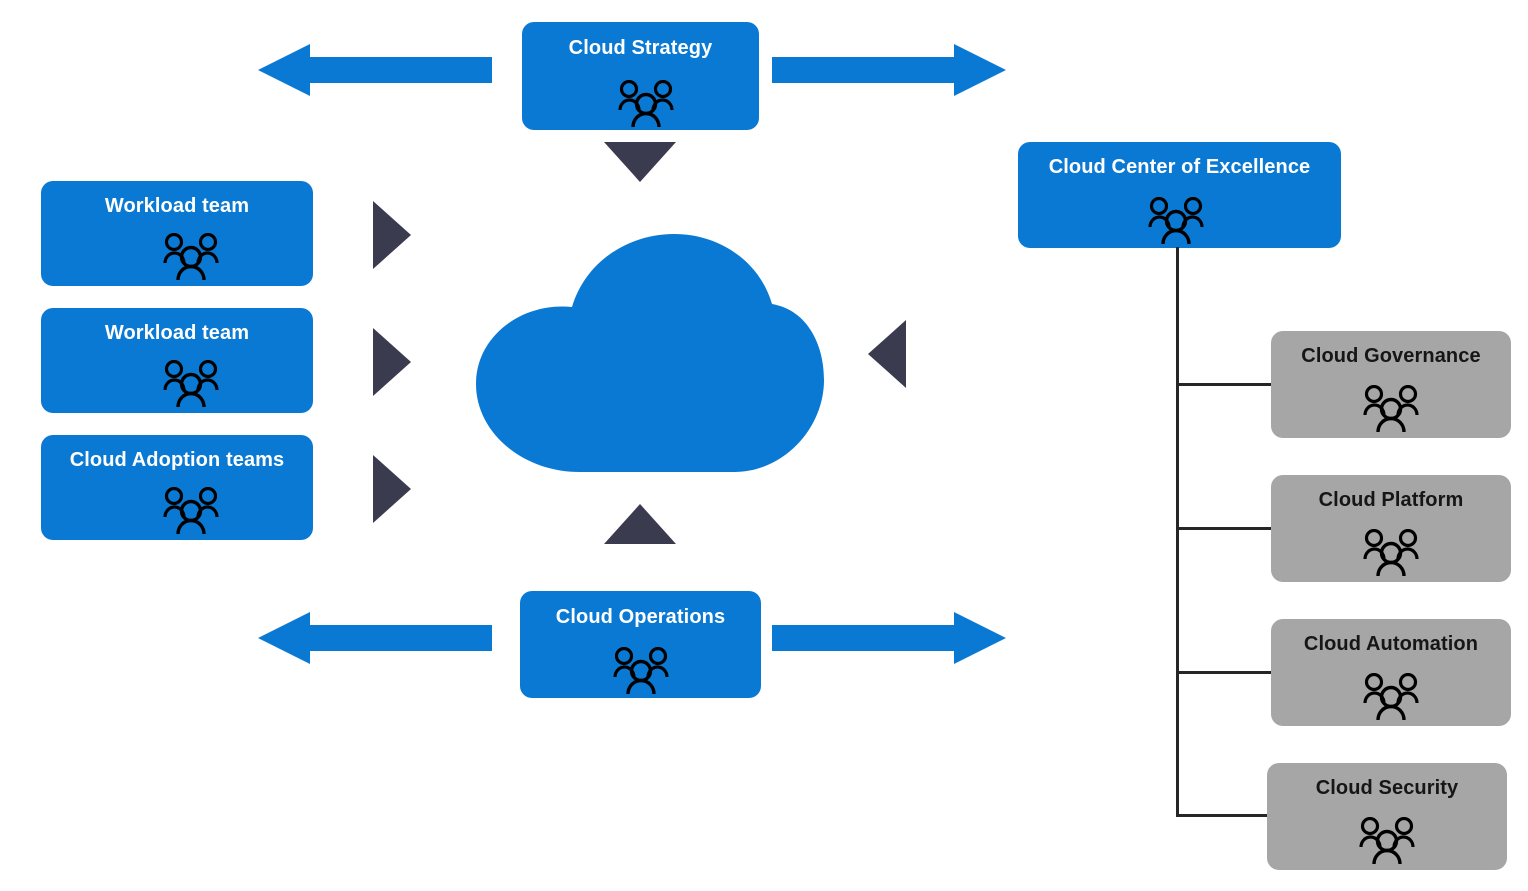  What do you see at coordinates (640, 524) in the screenshot?
I see `triangle-up` at bounding box center [640, 524].